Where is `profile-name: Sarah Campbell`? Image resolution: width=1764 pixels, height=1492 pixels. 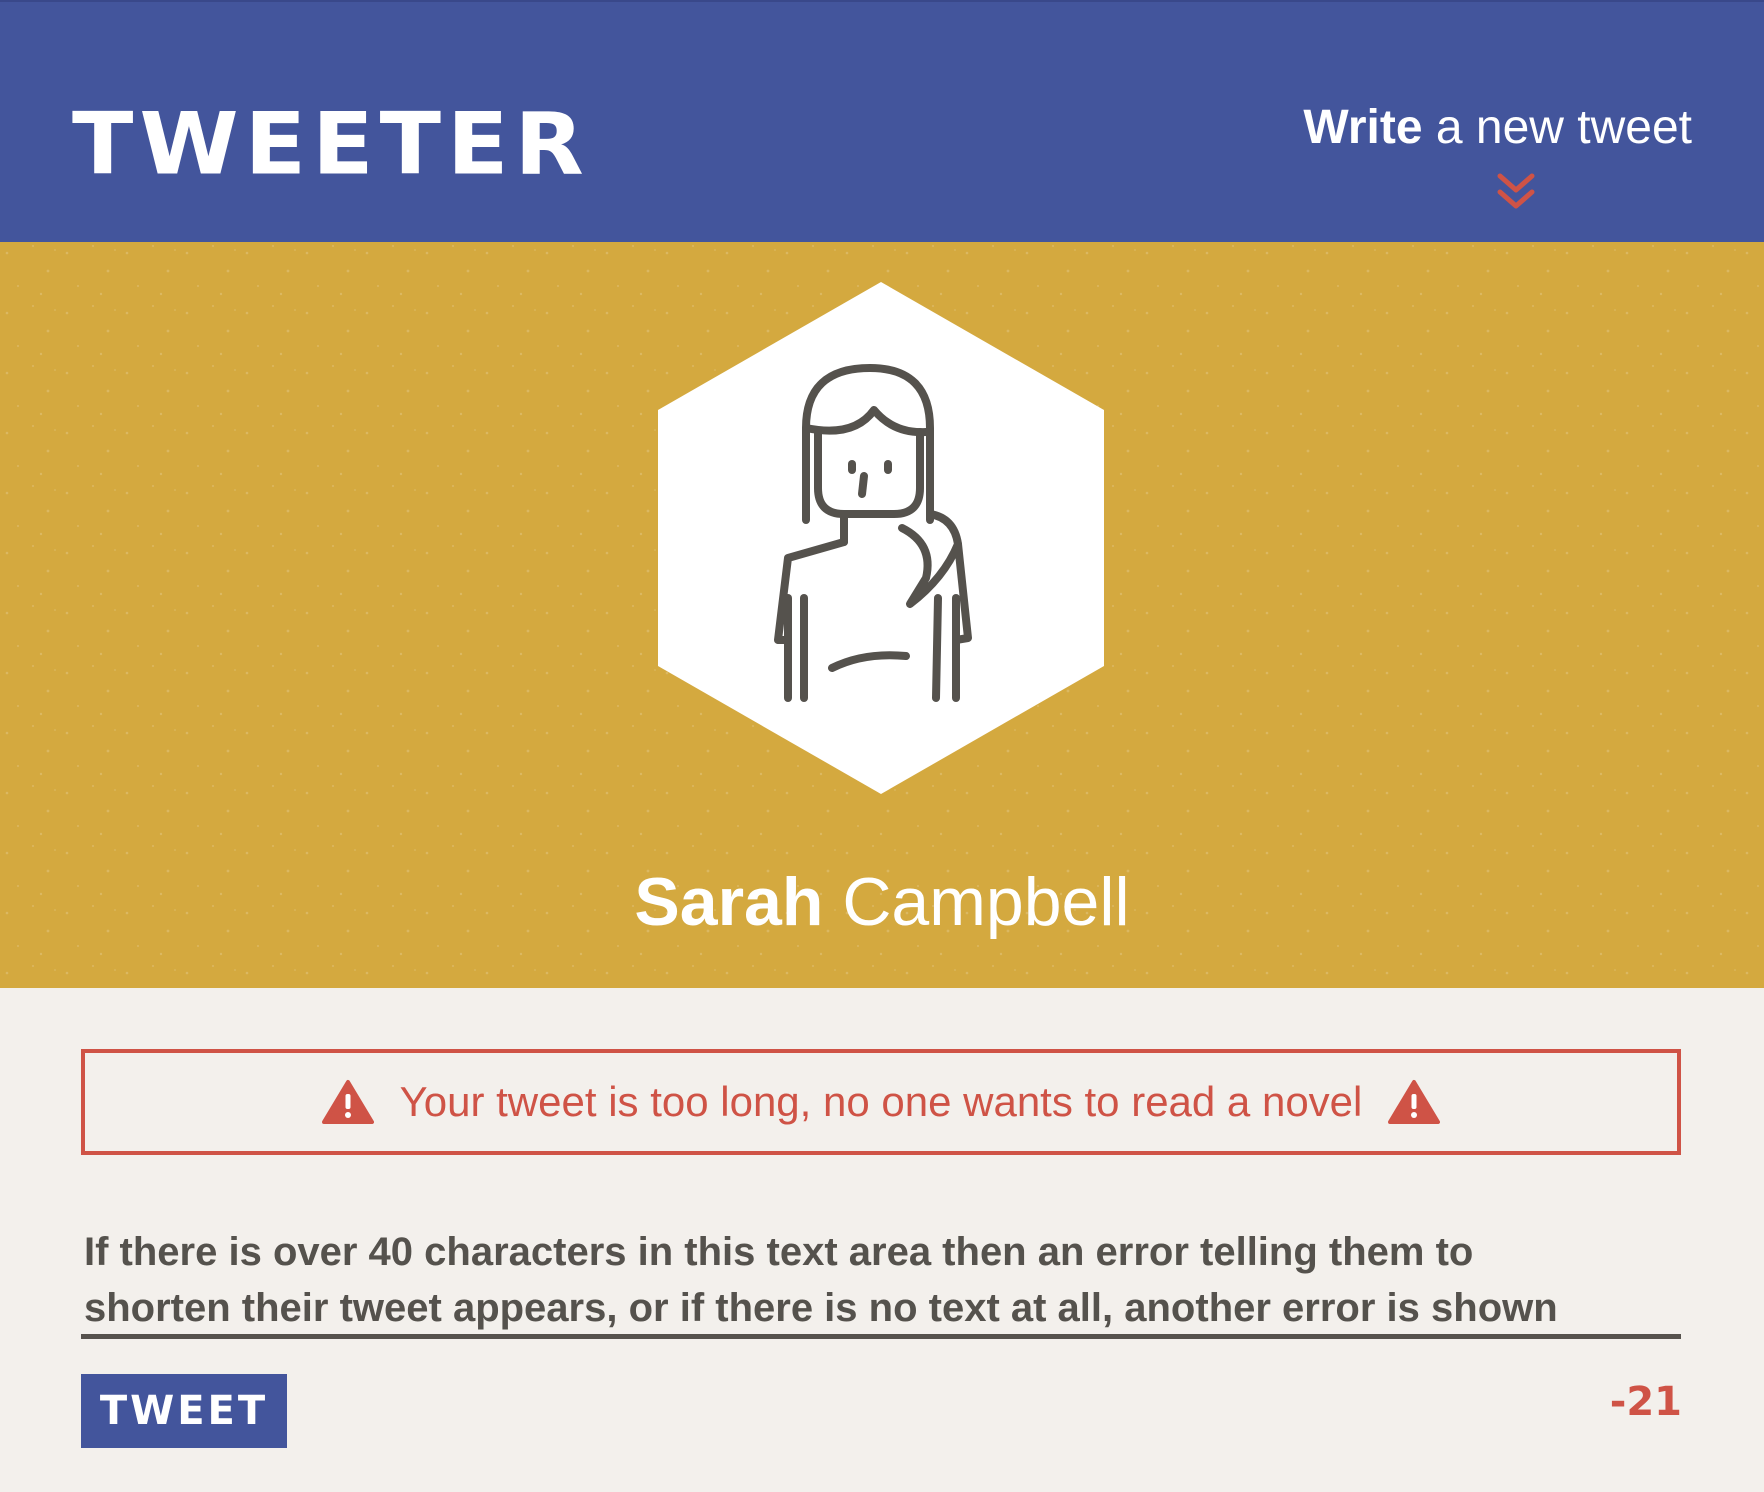
profile-name: Sarah Campbell is located at coordinates (882, 902).